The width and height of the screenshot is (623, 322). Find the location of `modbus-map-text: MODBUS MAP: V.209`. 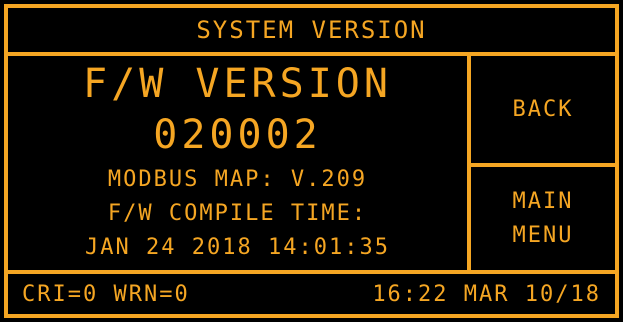

modbus-map-text: MODBUS MAP: V.209 is located at coordinates (237, 179).